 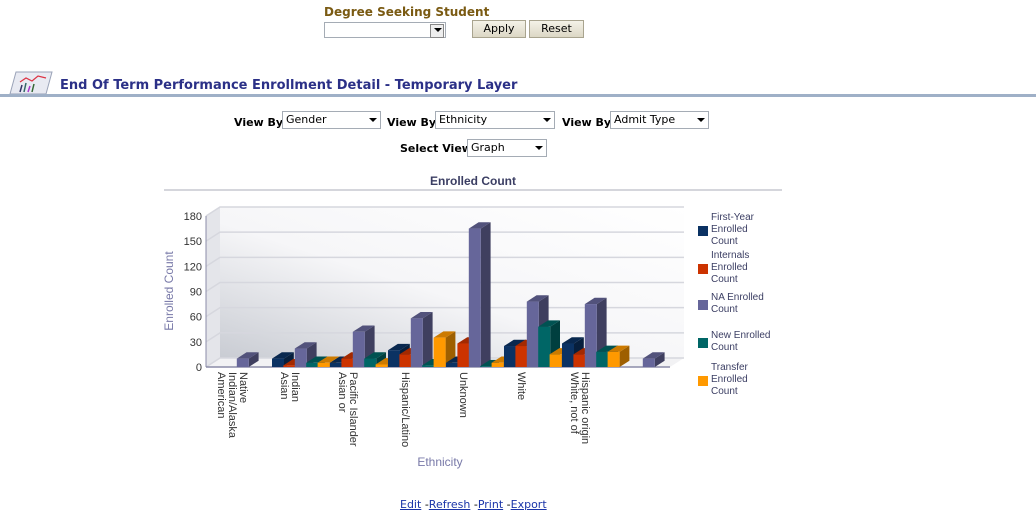 I want to click on x-tick-label: Hispanic/Latino, so click(x=405, y=409).